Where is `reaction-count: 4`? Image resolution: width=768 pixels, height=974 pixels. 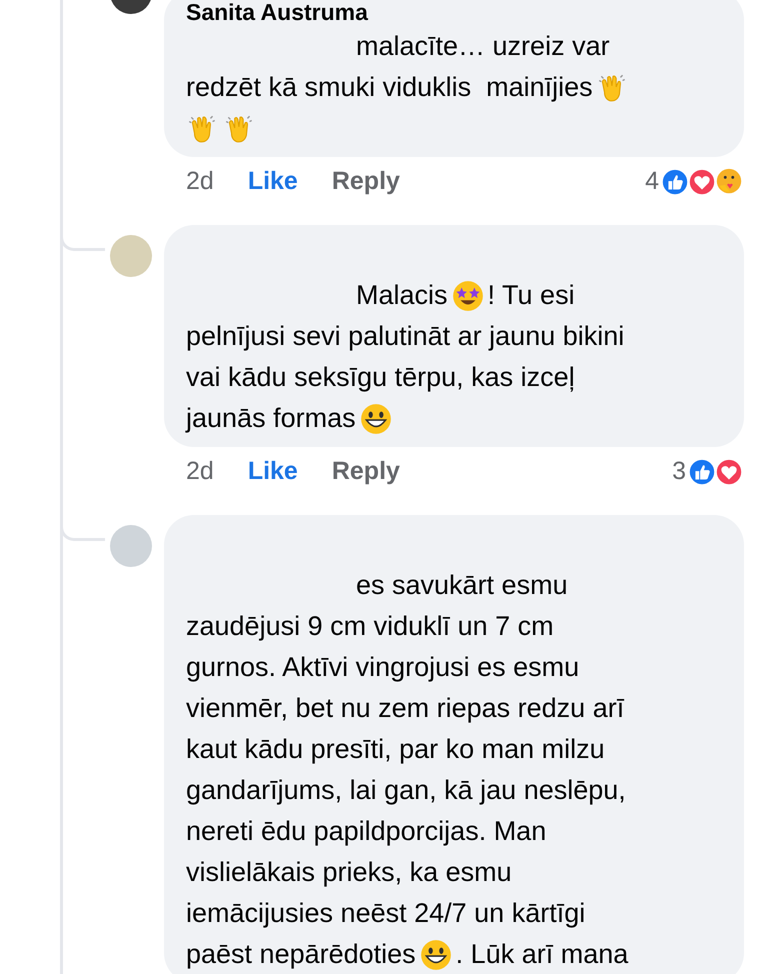
reaction-count: 4 is located at coordinates (652, 182).